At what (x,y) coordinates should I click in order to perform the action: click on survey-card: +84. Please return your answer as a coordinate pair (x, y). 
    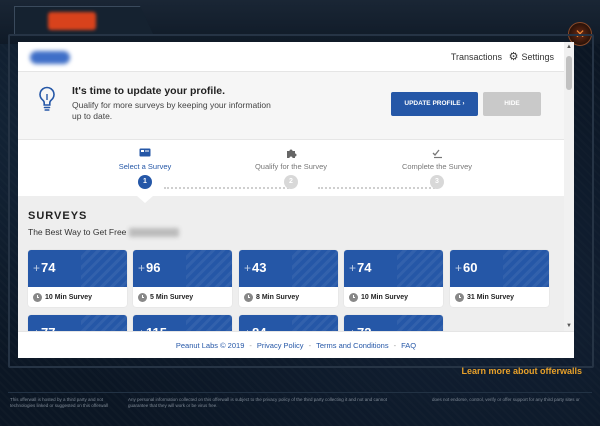
    Looking at the image, I should click on (288, 323).